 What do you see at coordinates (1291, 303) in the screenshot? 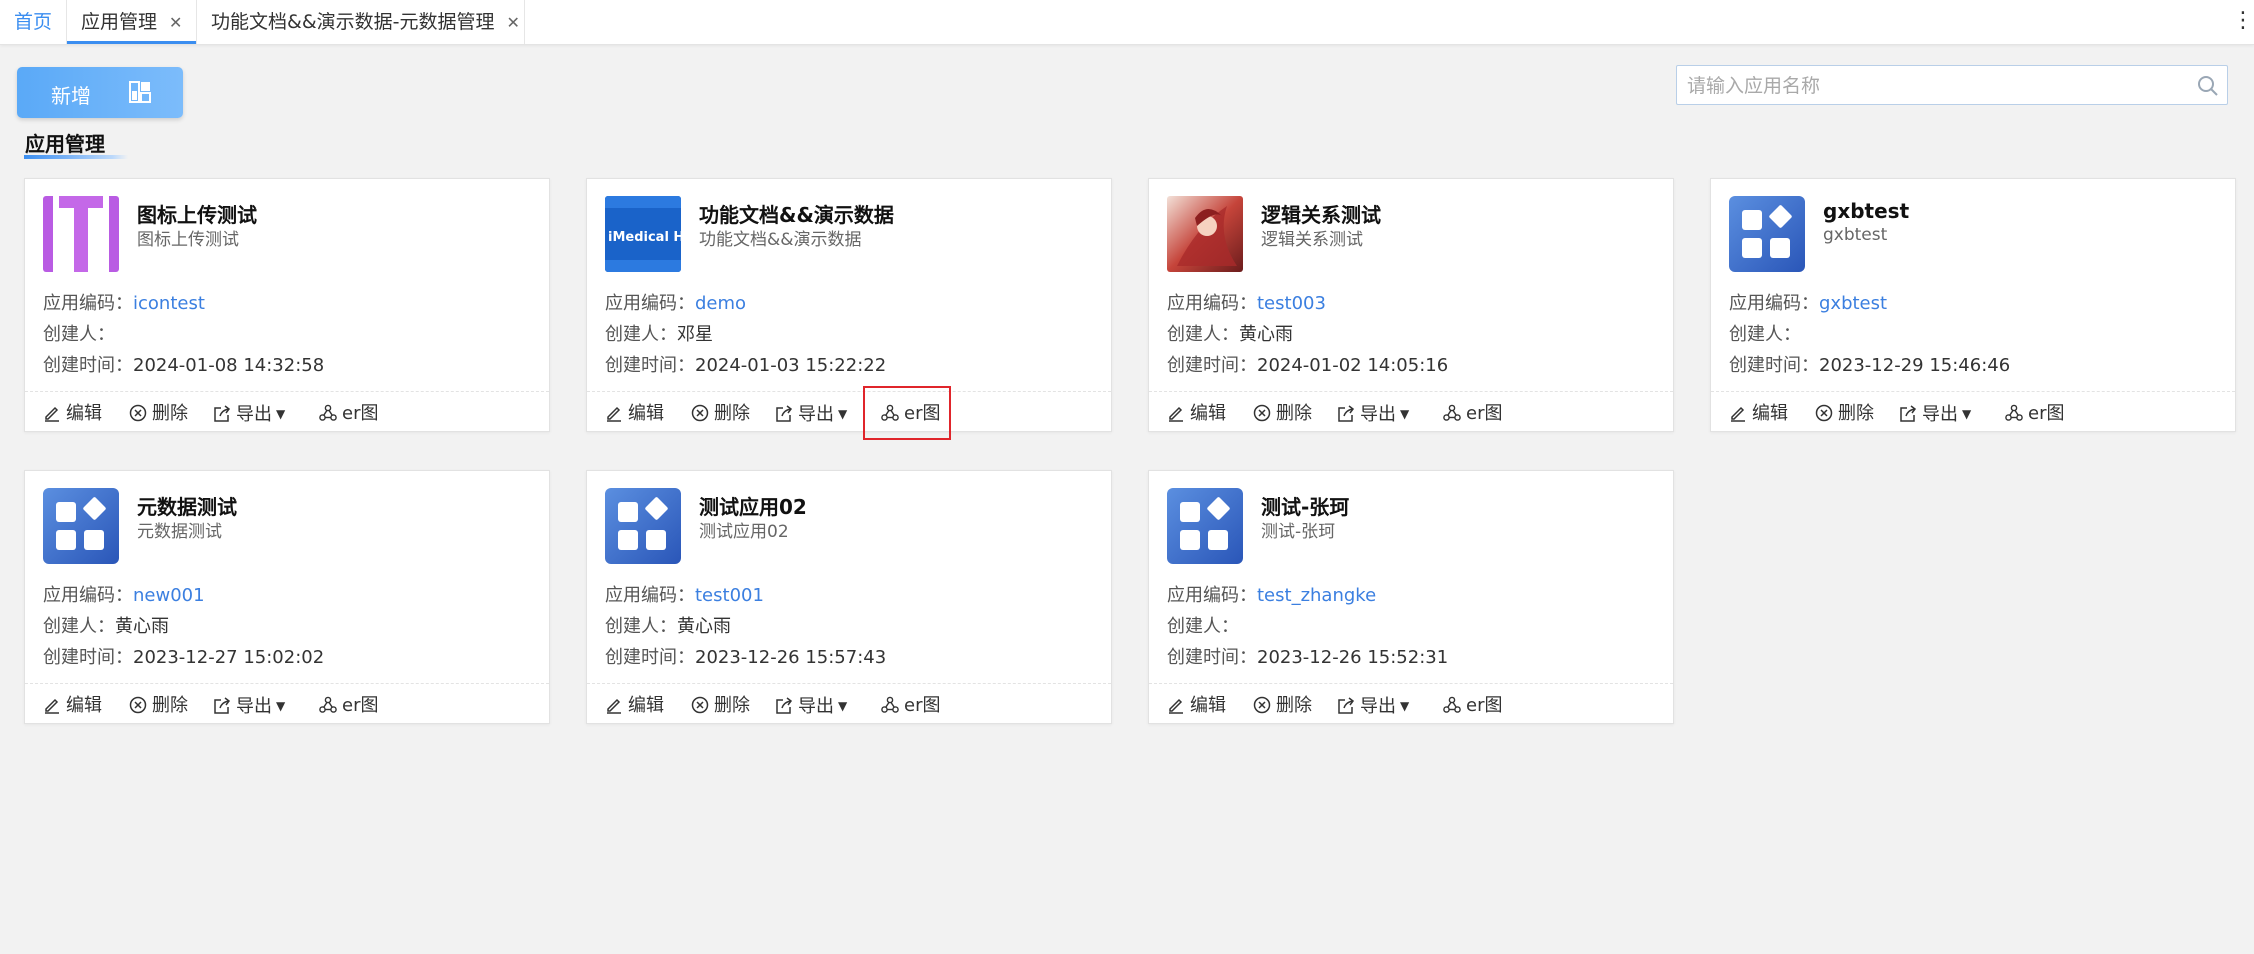
I see `app-code: test003` at bounding box center [1291, 303].